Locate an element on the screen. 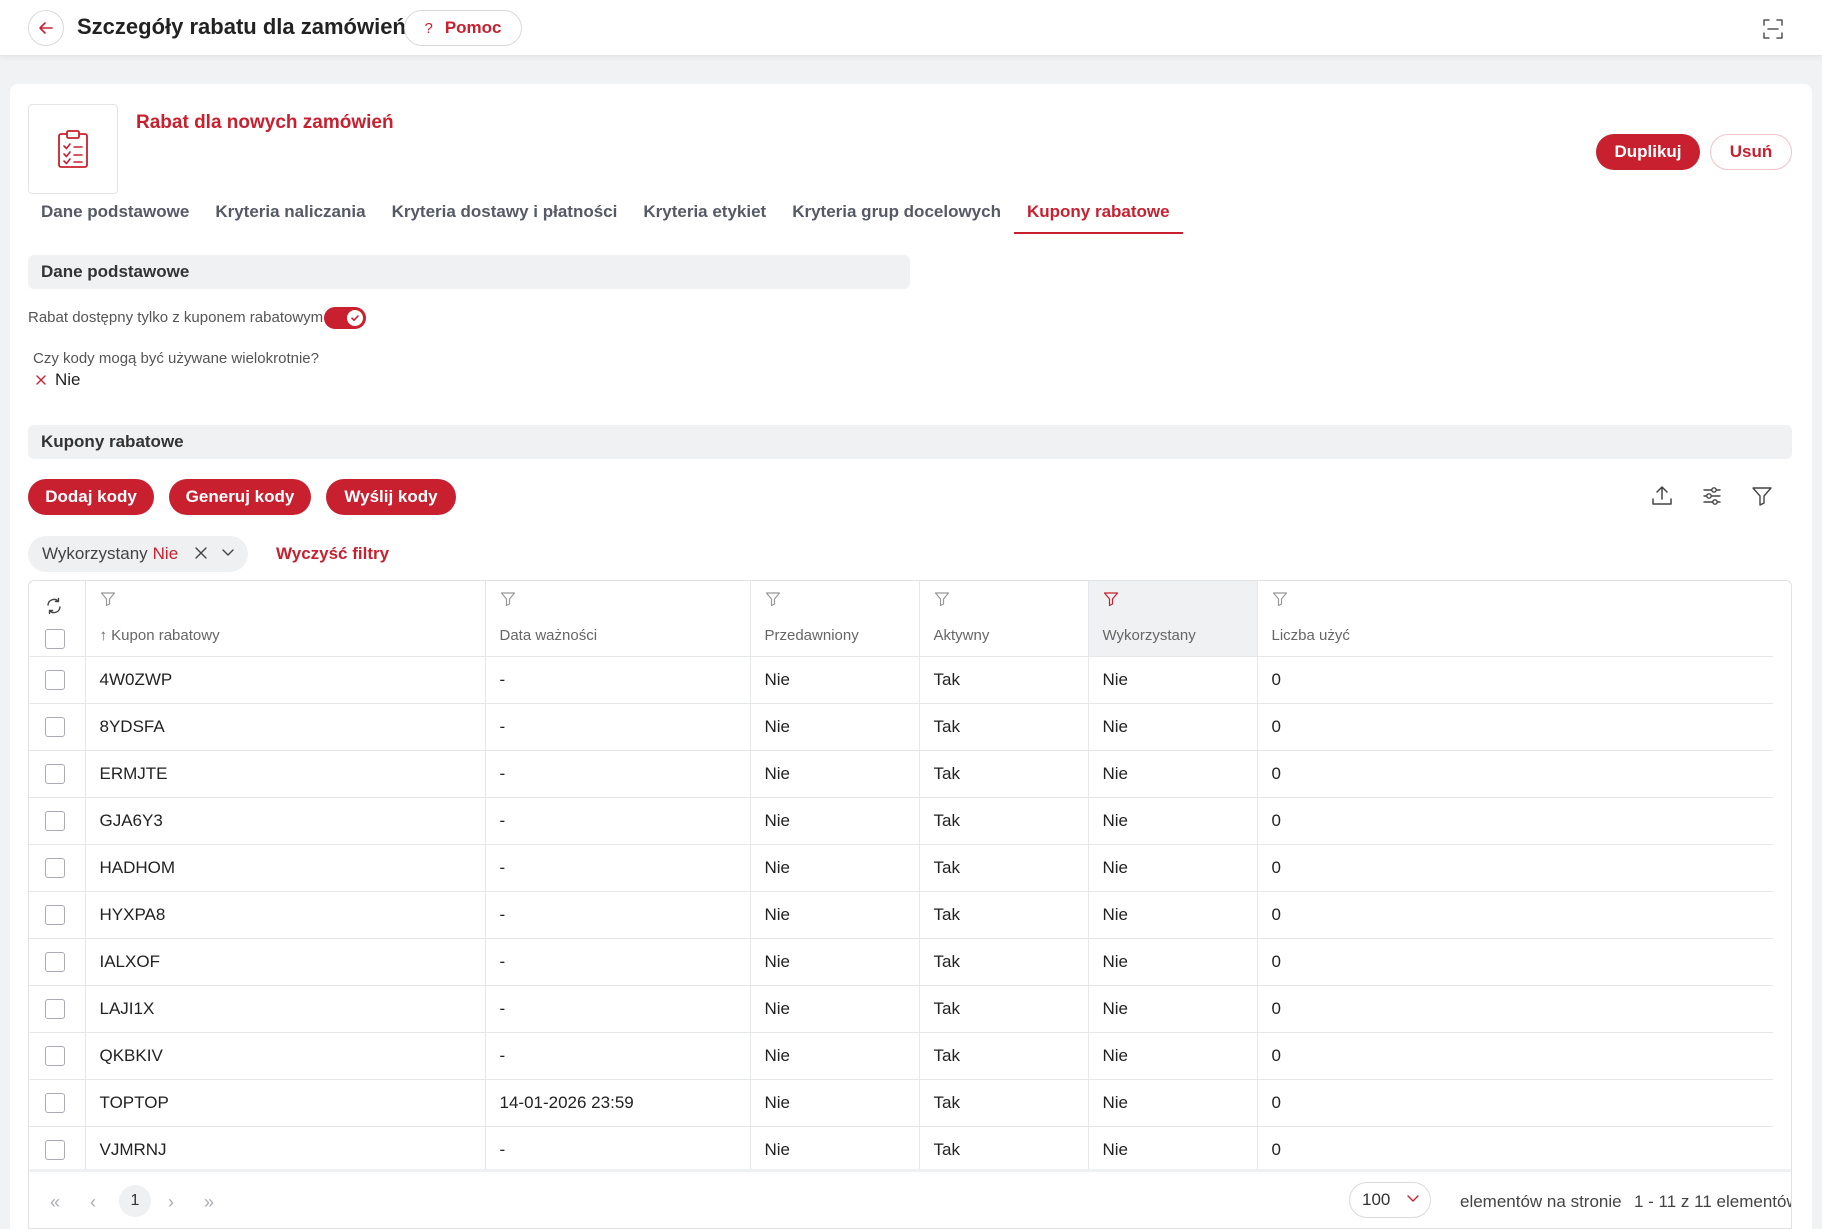  page-title: Szczegóły rabatu dla zamówień is located at coordinates (241, 26).